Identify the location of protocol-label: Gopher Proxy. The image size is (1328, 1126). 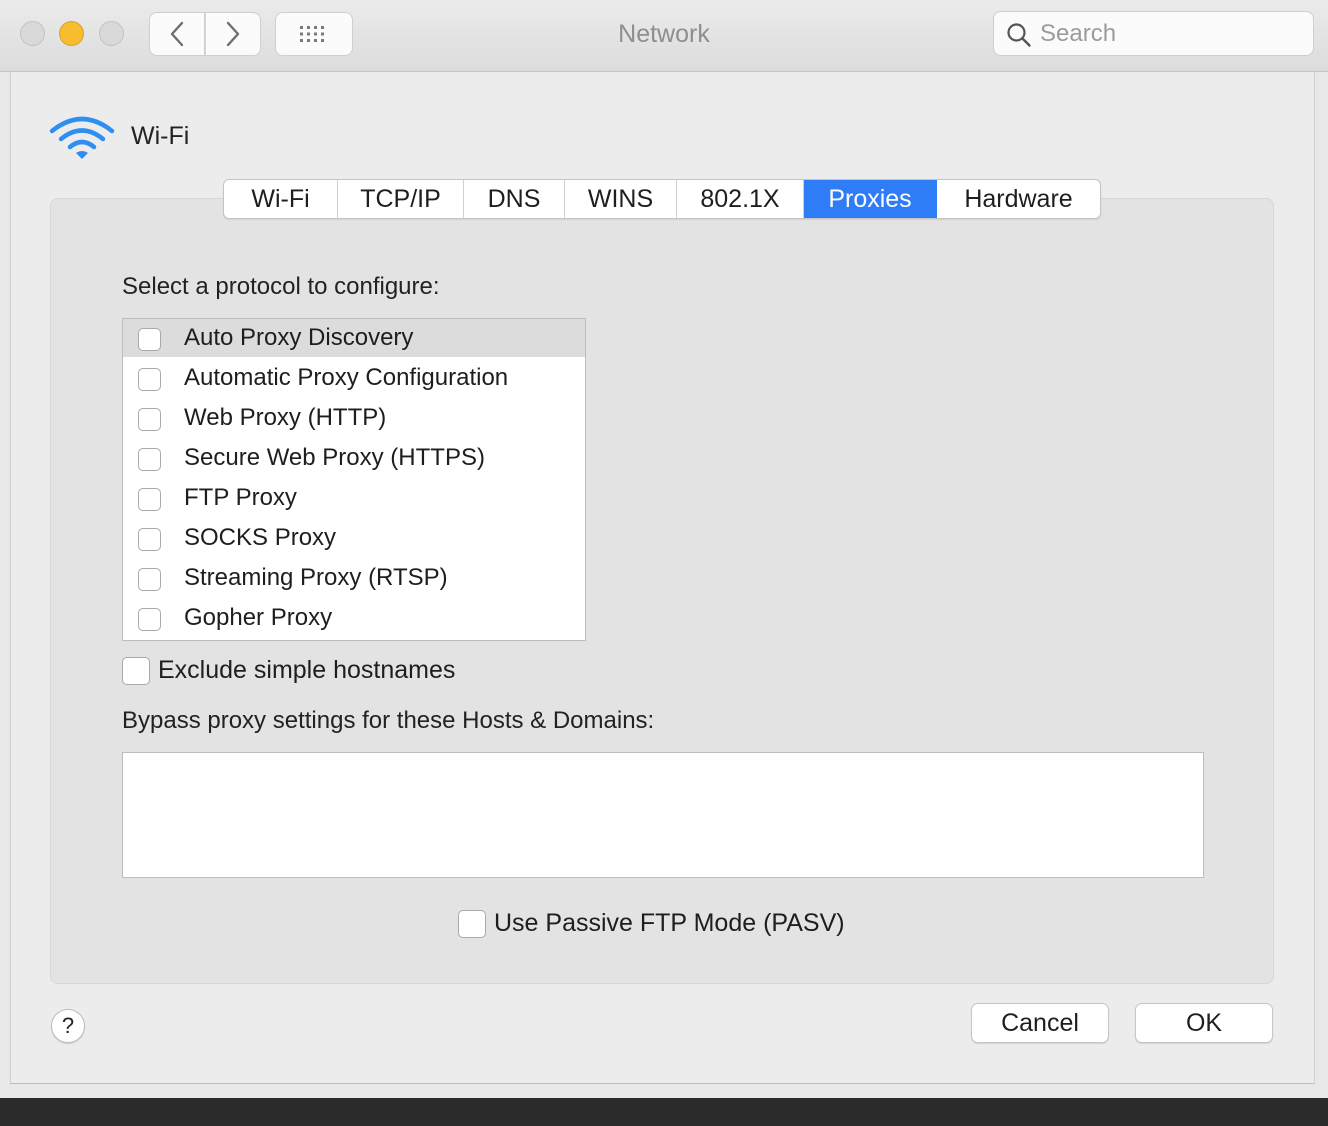
(258, 617).